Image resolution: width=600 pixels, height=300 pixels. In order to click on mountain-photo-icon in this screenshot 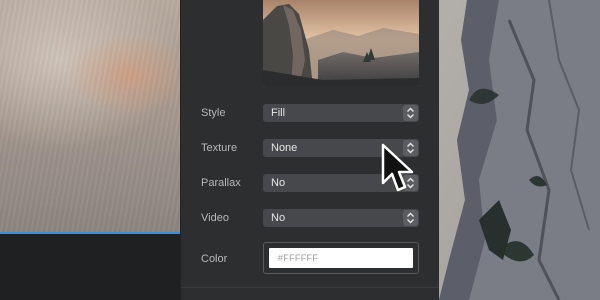, I will do `click(341, 43)`.